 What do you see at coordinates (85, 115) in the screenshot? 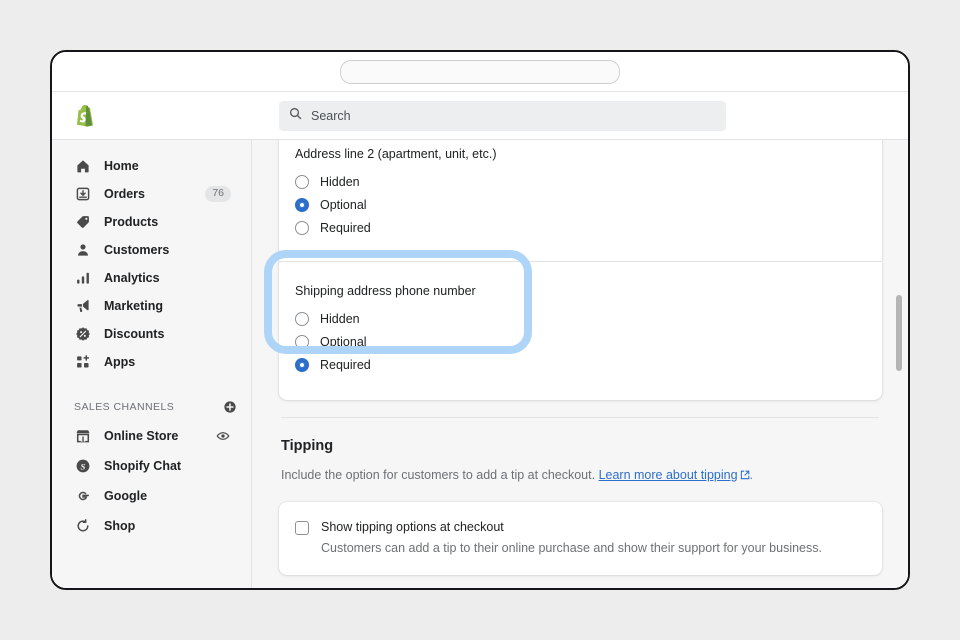
I see `shopify-logo` at bounding box center [85, 115].